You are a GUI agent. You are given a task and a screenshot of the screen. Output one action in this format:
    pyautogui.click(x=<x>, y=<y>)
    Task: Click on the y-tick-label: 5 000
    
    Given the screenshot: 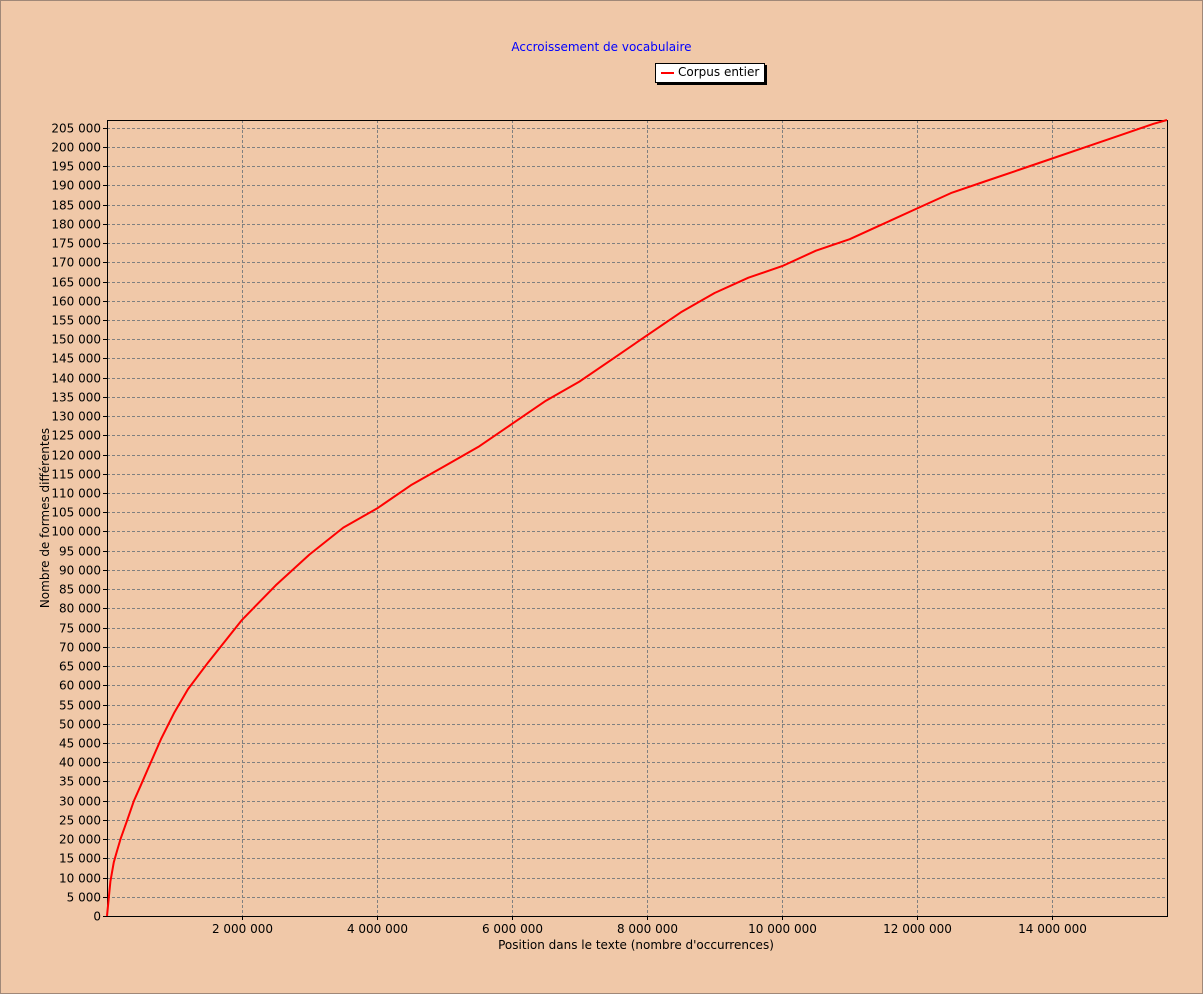 What is the action you would take?
    pyautogui.click(x=84, y=898)
    